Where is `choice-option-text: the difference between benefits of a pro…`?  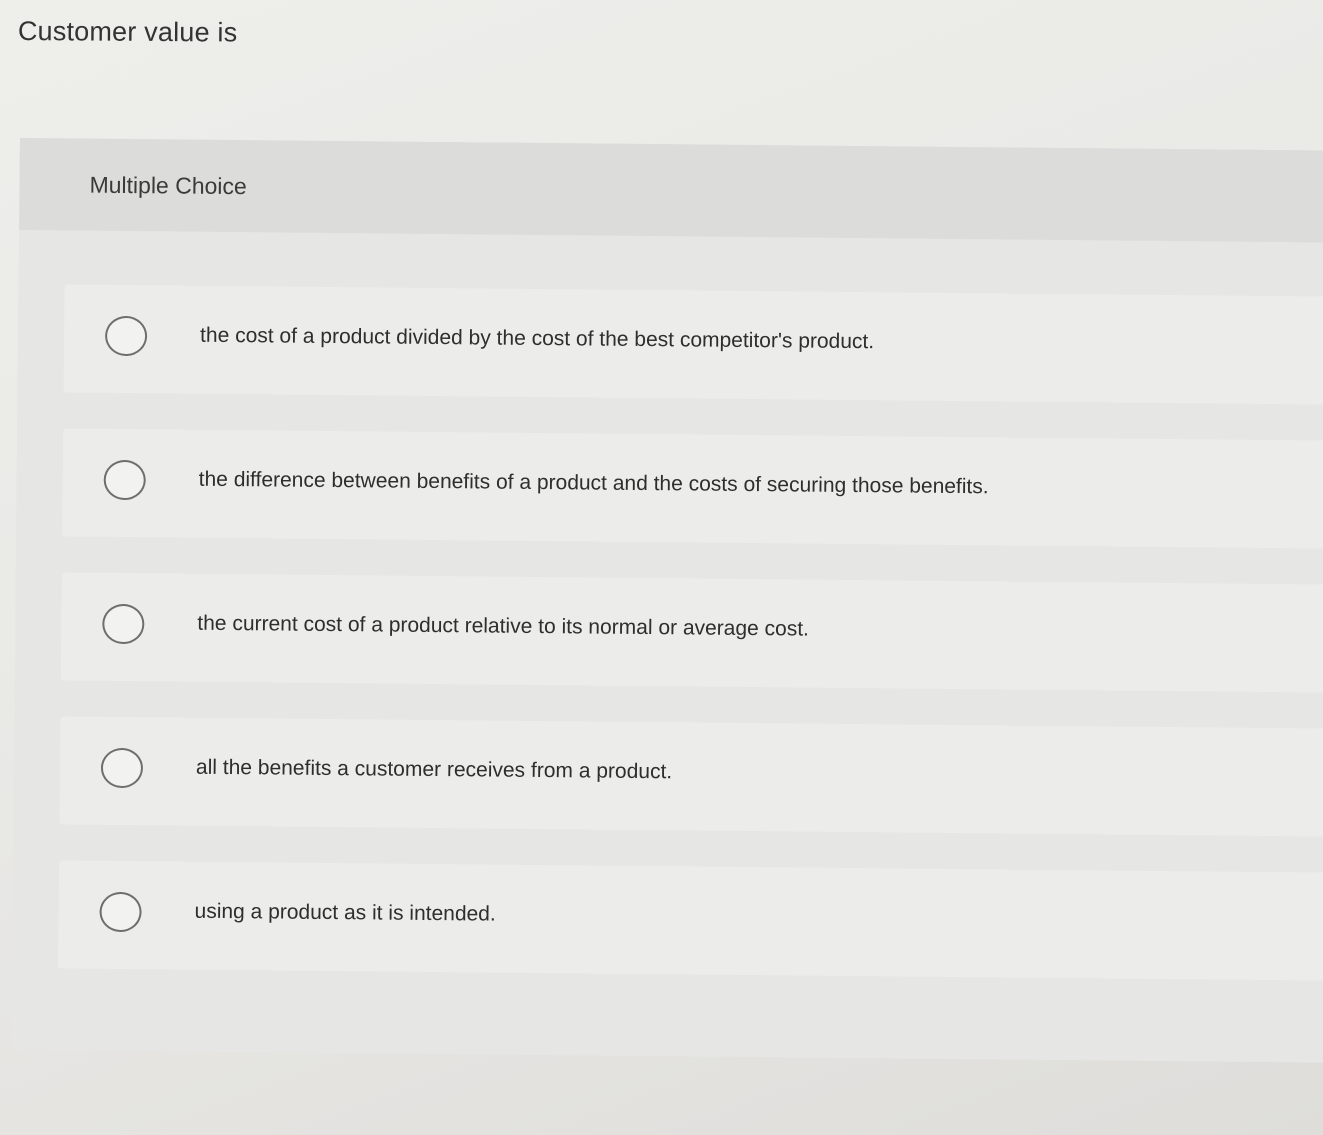
choice-option-text: the difference between benefits of a pro… is located at coordinates (593, 483).